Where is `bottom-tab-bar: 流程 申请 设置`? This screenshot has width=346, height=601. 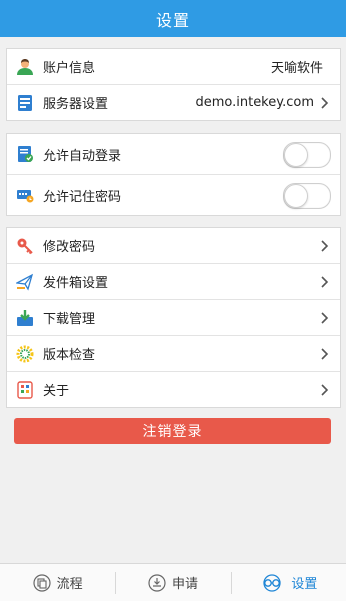
bottom-tab-bar: 流程 申请 设置 is located at coordinates (173, 582).